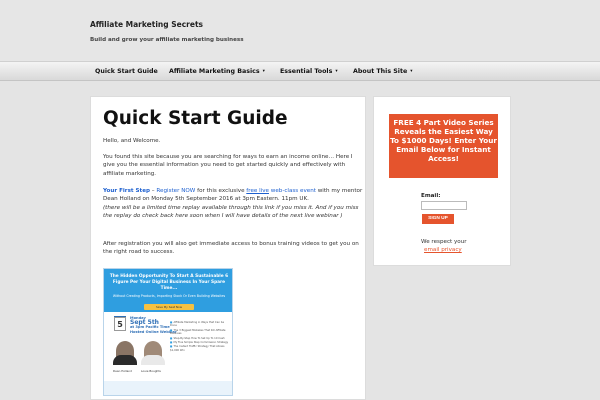 Image resolution: width=600 pixels, height=400 pixels. I want to click on nav-item-label: Quick Start Guide, so click(126, 71).